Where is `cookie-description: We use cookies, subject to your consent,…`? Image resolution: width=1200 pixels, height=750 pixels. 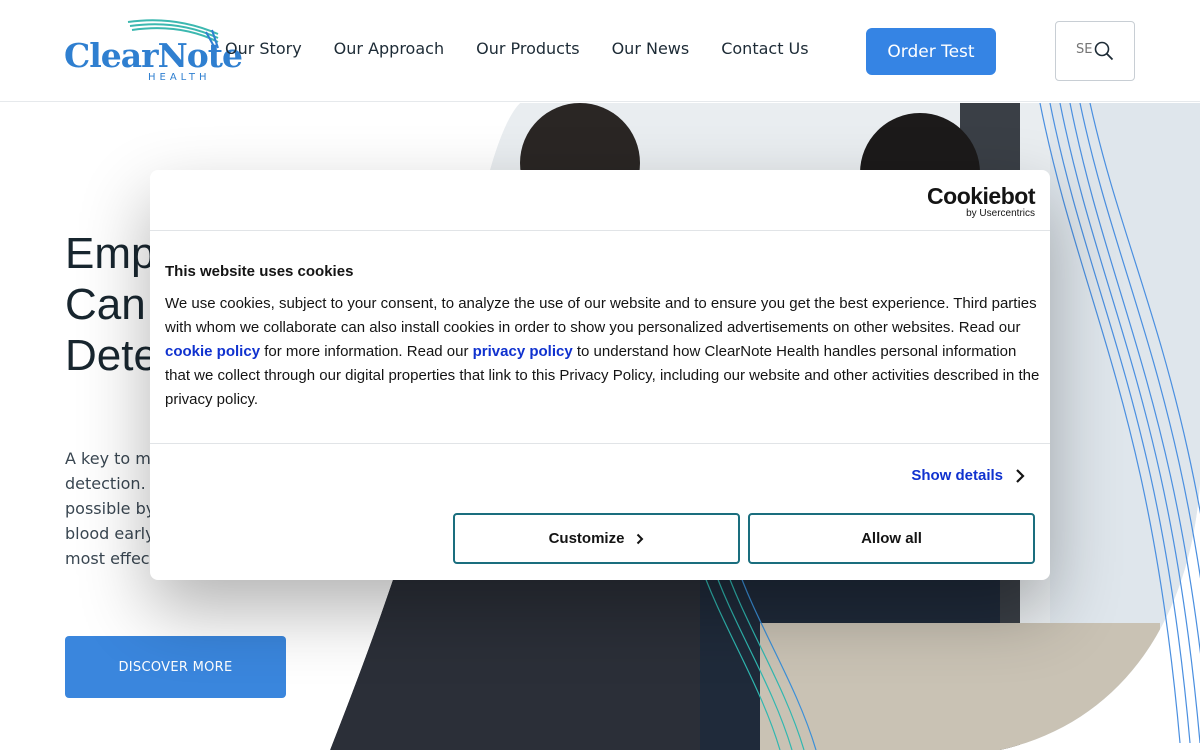
cookie-description: We use cookies, subject to your consent,… is located at coordinates (602, 352).